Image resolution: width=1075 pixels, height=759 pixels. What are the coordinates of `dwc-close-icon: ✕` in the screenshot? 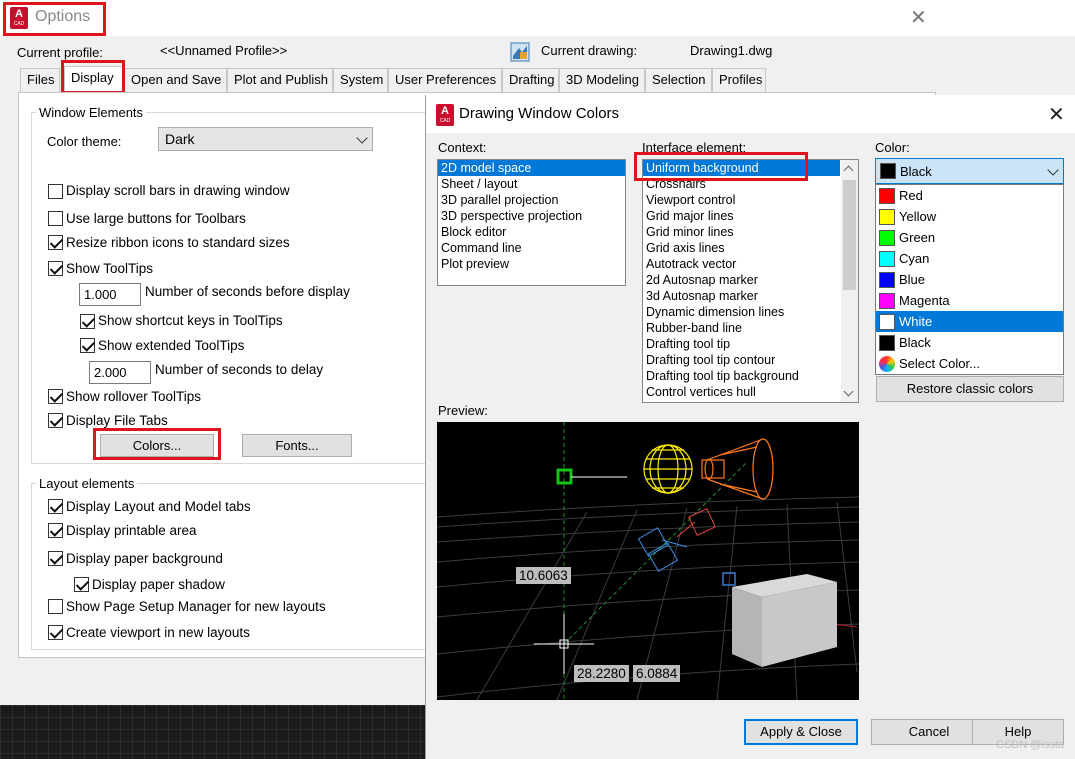 It's located at (1056, 114).